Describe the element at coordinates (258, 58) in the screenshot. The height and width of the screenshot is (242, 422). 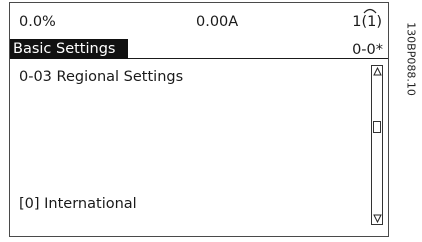
I see `title-divider` at that location.